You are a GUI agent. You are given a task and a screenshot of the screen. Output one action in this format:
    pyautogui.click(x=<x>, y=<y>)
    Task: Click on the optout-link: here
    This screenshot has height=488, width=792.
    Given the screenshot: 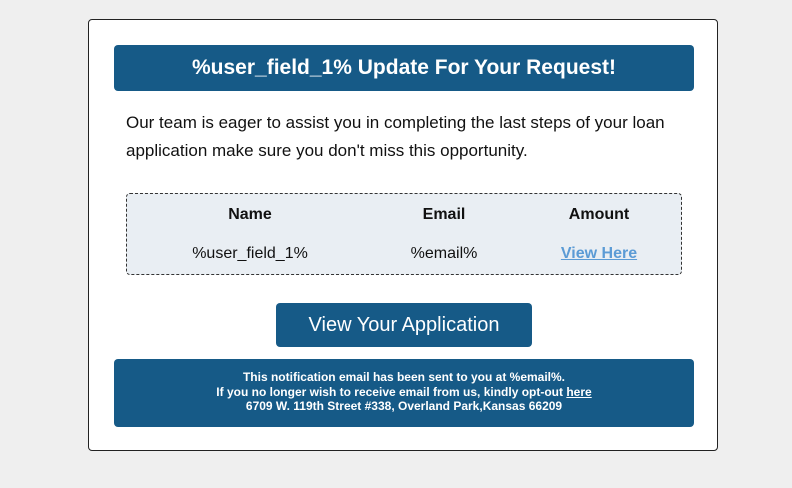 What is the action you would take?
    pyautogui.click(x=578, y=392)
    